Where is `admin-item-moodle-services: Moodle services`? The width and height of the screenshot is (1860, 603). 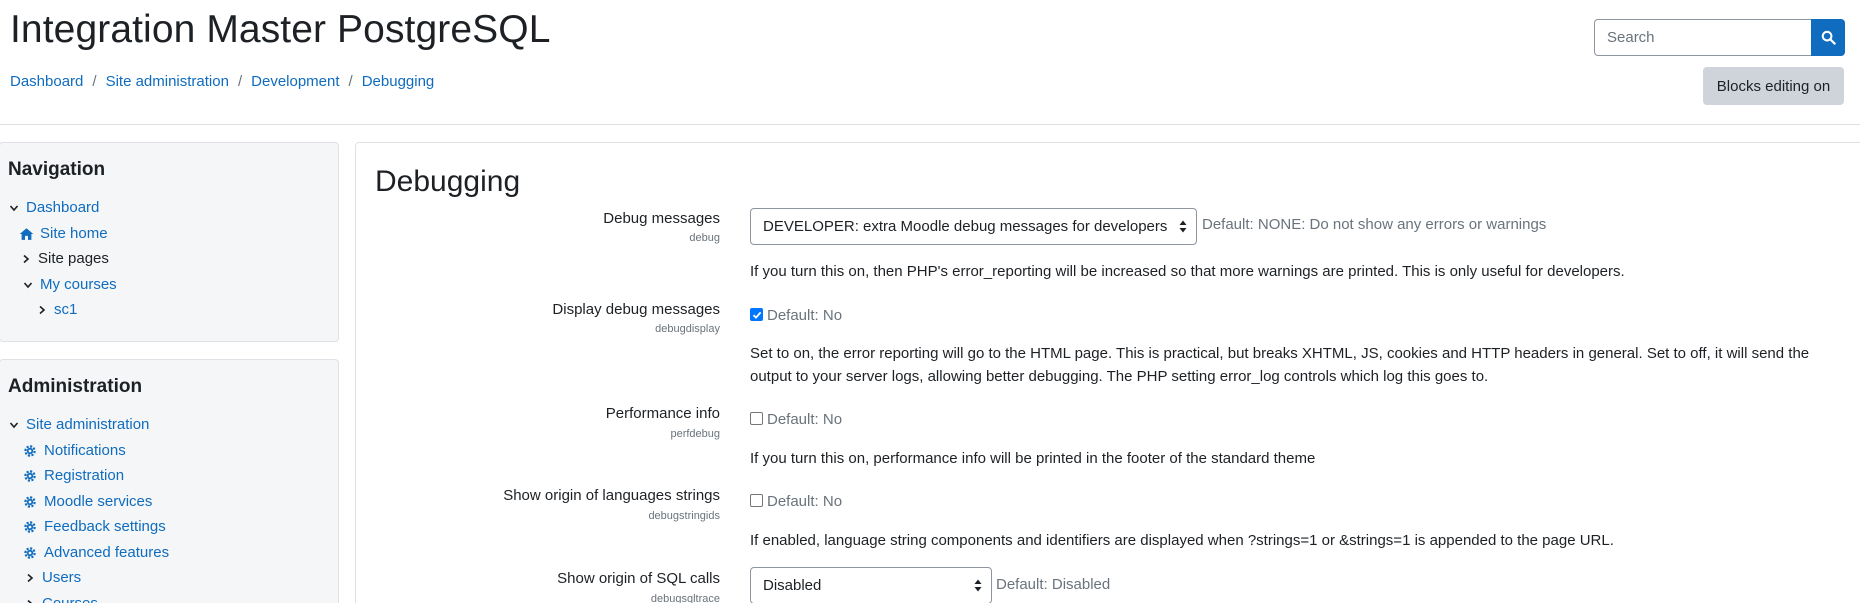 admin-item-moodle-services: Moodle services is located at coordinates (87, 501).